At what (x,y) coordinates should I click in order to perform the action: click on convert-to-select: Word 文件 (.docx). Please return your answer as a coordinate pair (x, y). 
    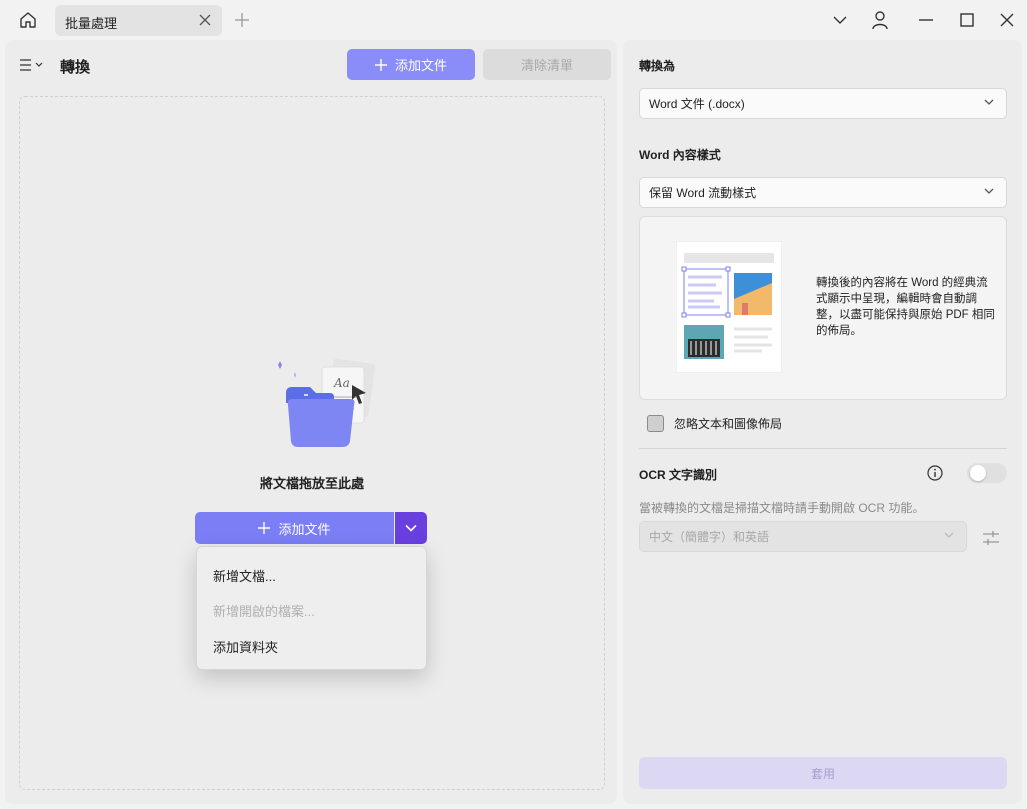
    Looking at the image, I should click on (823, 103).